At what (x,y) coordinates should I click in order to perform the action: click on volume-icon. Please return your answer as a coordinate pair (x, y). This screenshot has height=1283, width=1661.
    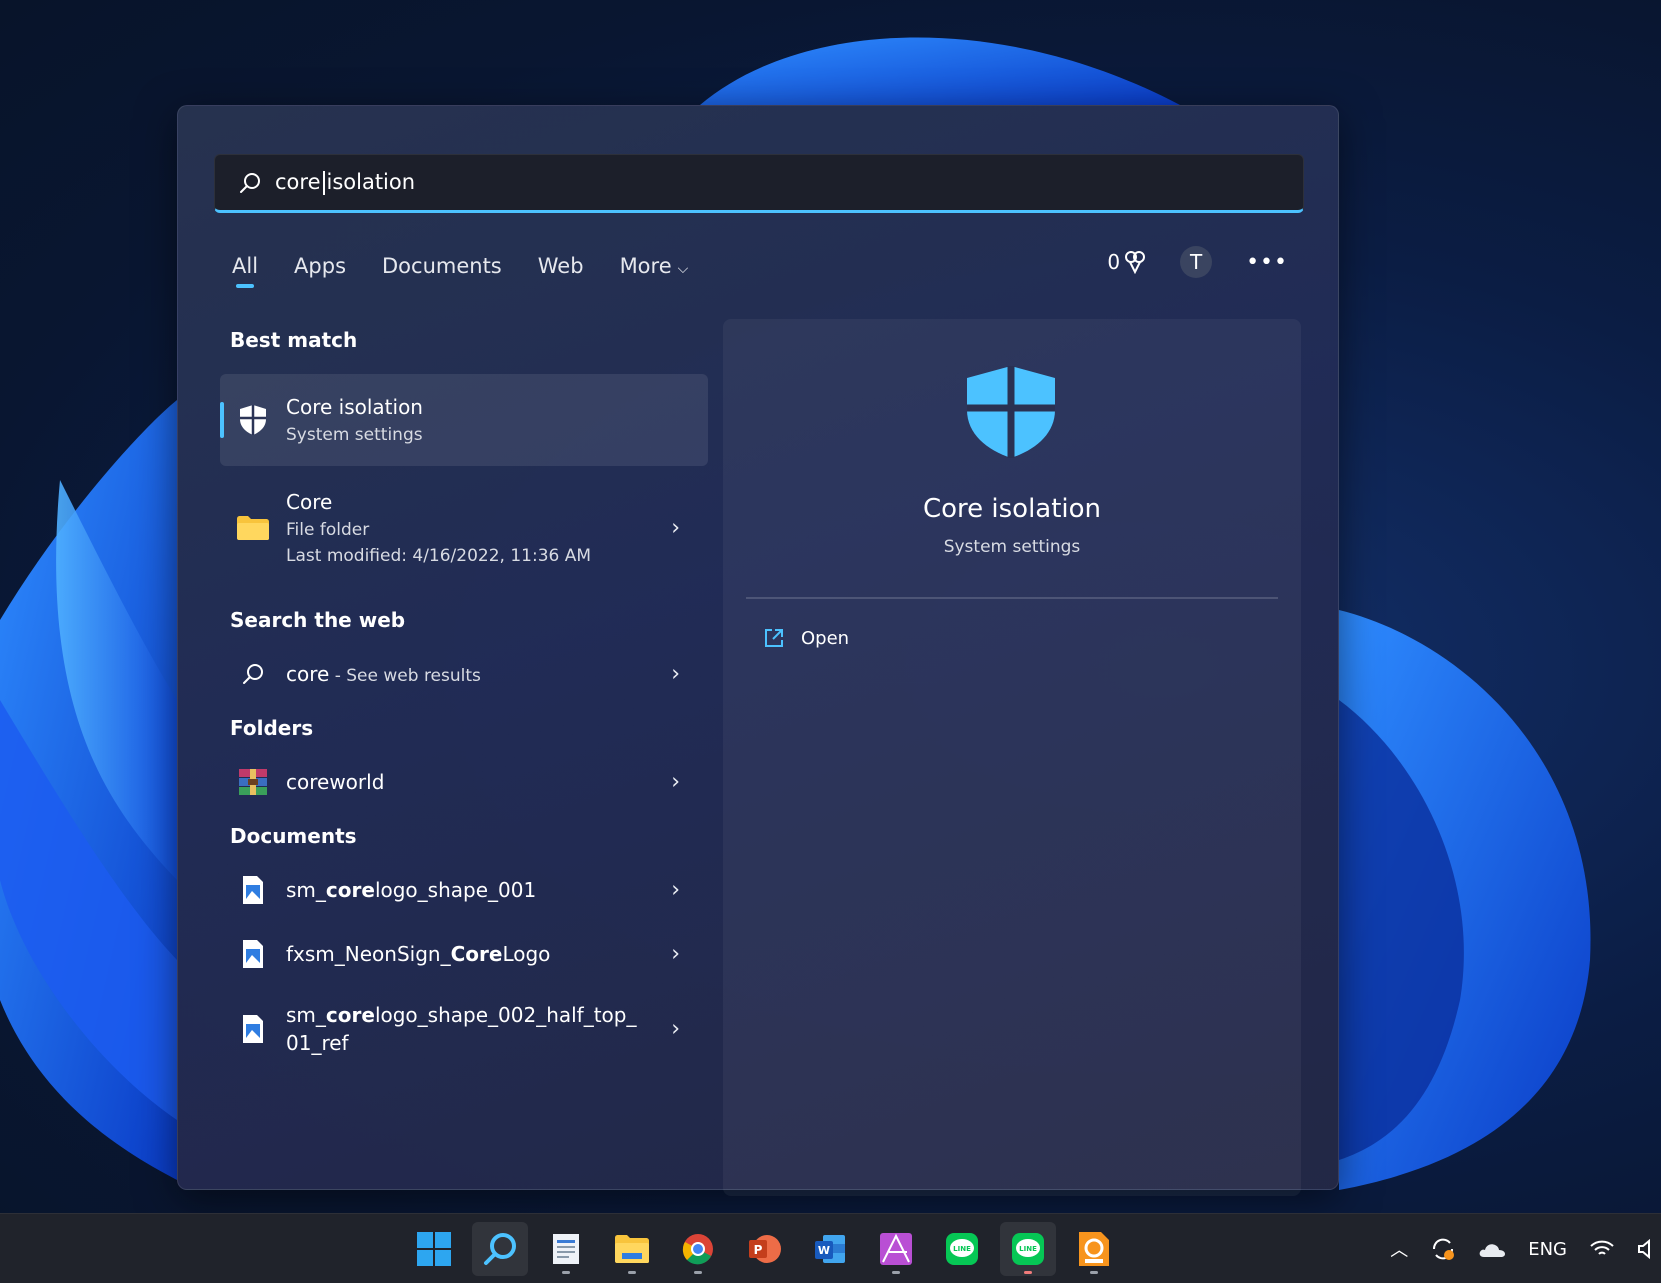
    Looking at the image, I should click on (1644, 1249).